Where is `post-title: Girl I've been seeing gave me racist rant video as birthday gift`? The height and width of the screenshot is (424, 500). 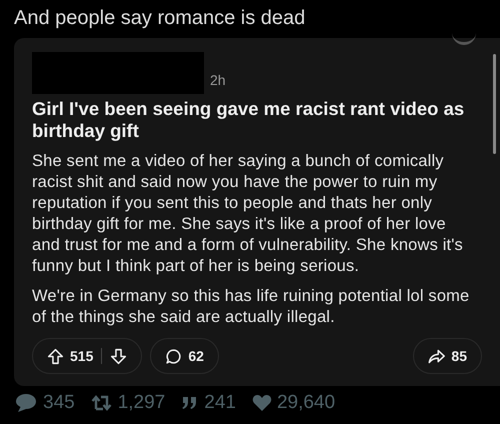
post-title: Girl I've been seeing gave me racist rant video as birthday gift is located at coordinates (249, 120).